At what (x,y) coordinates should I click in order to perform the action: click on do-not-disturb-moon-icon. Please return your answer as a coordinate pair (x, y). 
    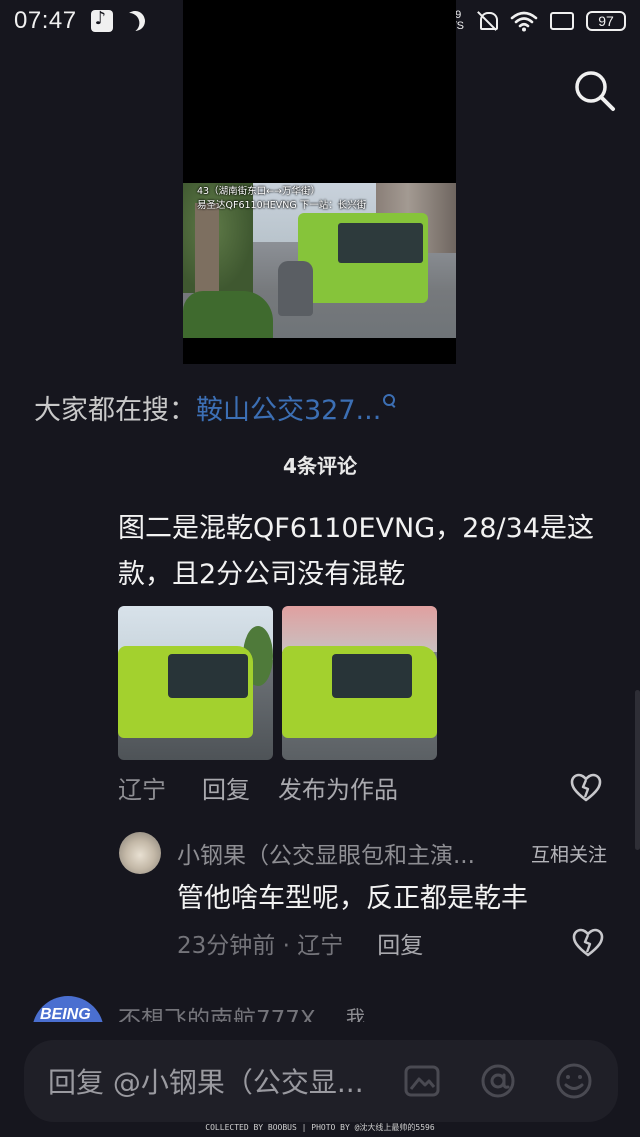
    Looking at the image, I should click on (135, 21).